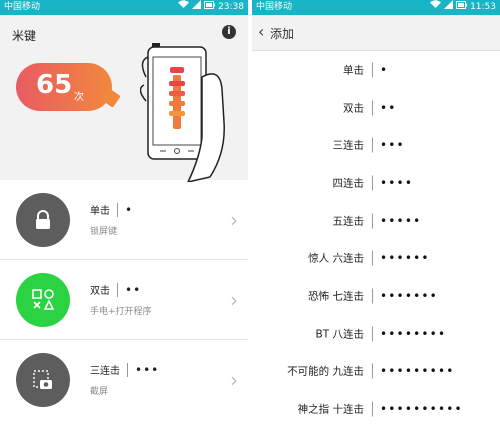 The height and width of the screenshot is (429, 500). I want to click on list-item: 不可能的 九连击 •••••••••, so click(376, 372).